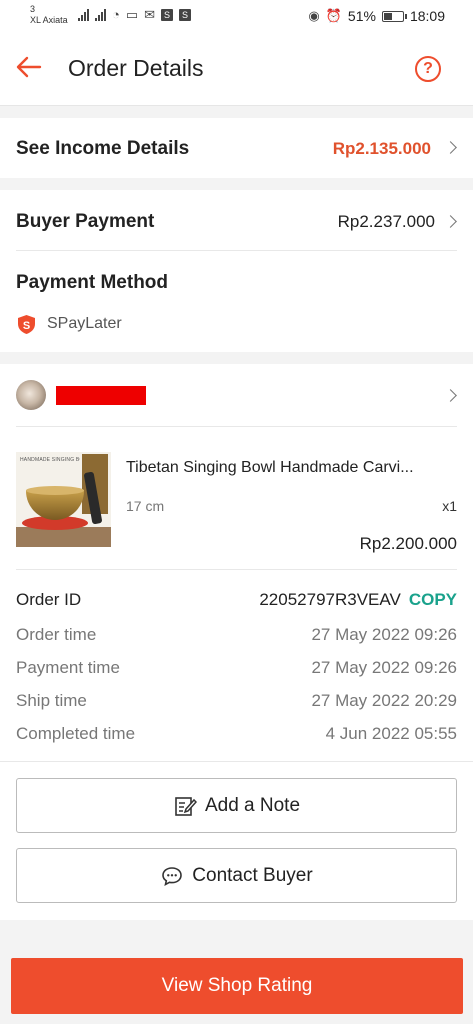 The height and width of the screenshot is (1024, 473). Describe the element at coordinates (433, 599) in the screenshot. I see `copy-button: COPY` at that location.